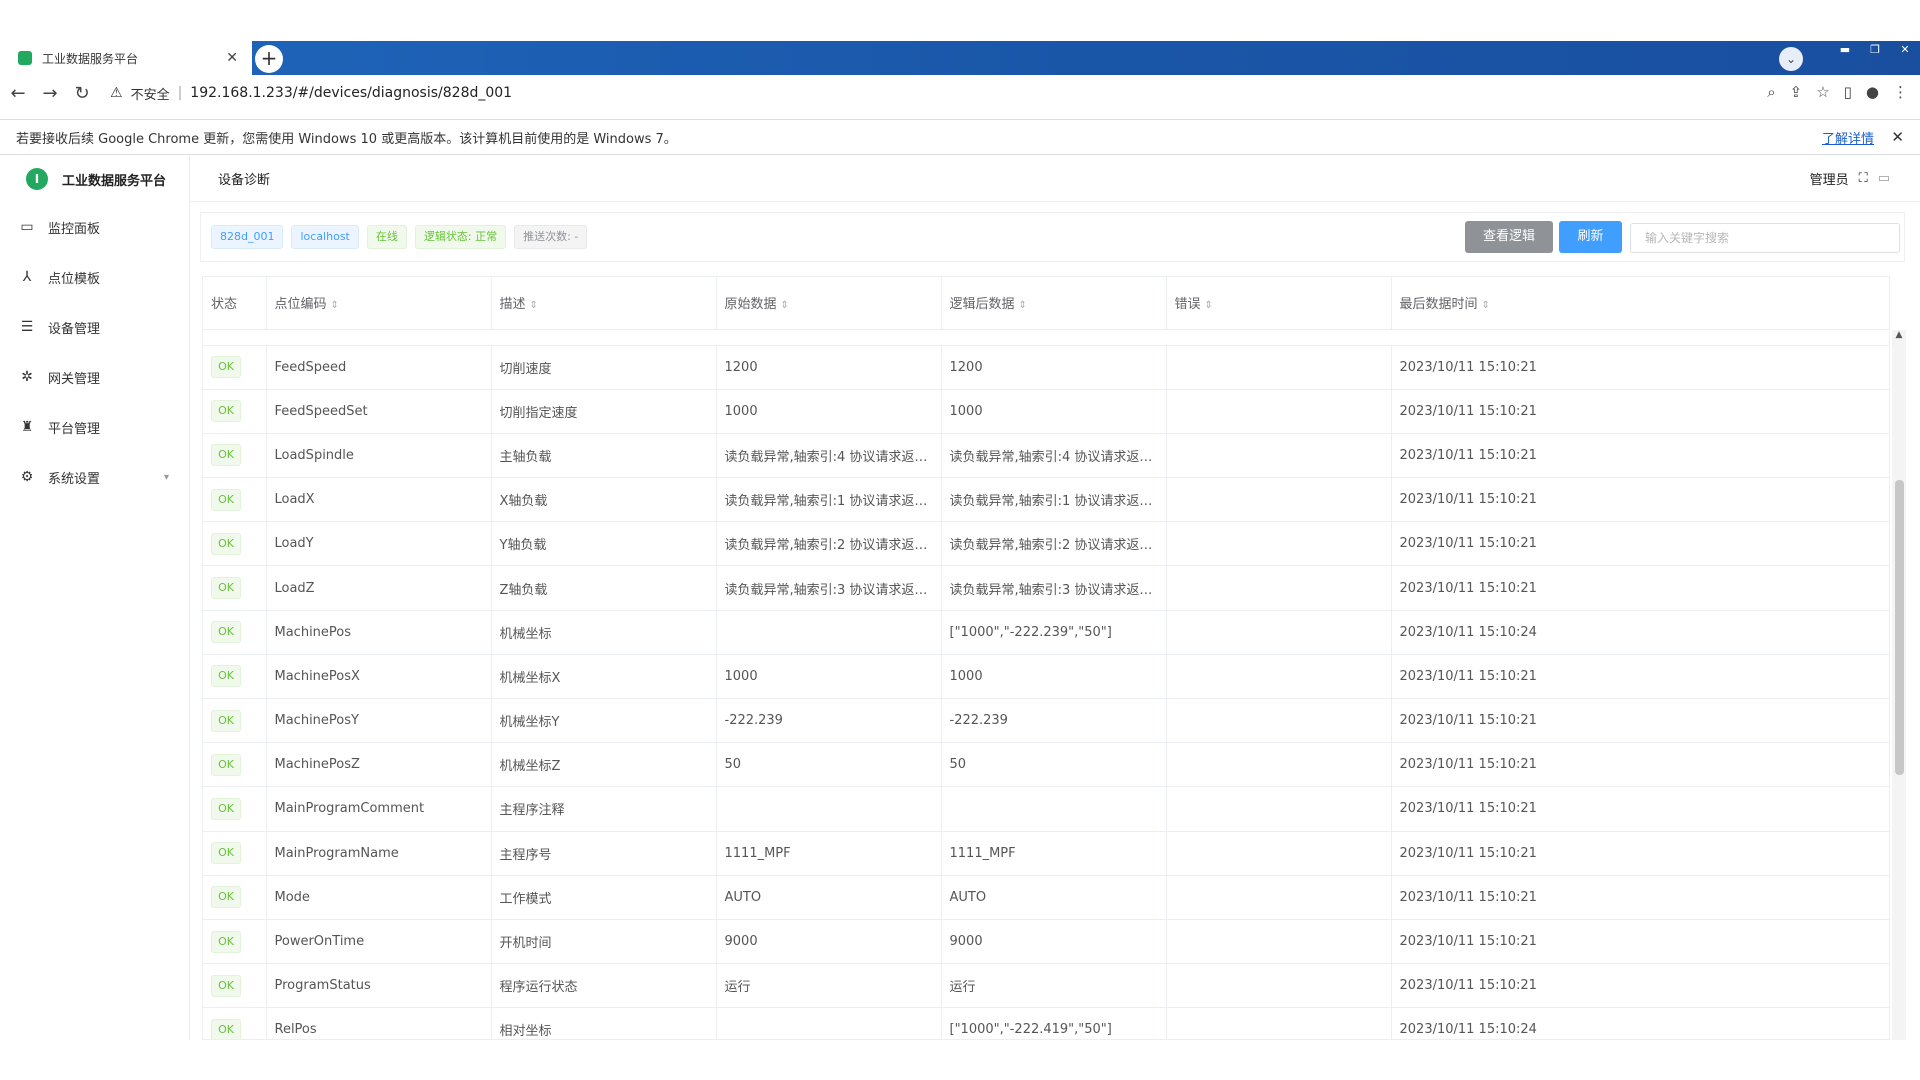 This screenshot has height=1080, width=1920. I want to click on cell-code: LoadX, so click(379, 500).